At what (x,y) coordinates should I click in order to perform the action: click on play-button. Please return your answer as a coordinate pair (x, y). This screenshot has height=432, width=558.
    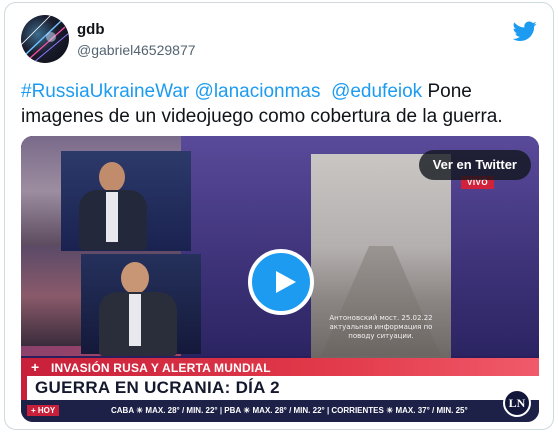
    Looking at the image, I should click on (281, 282).